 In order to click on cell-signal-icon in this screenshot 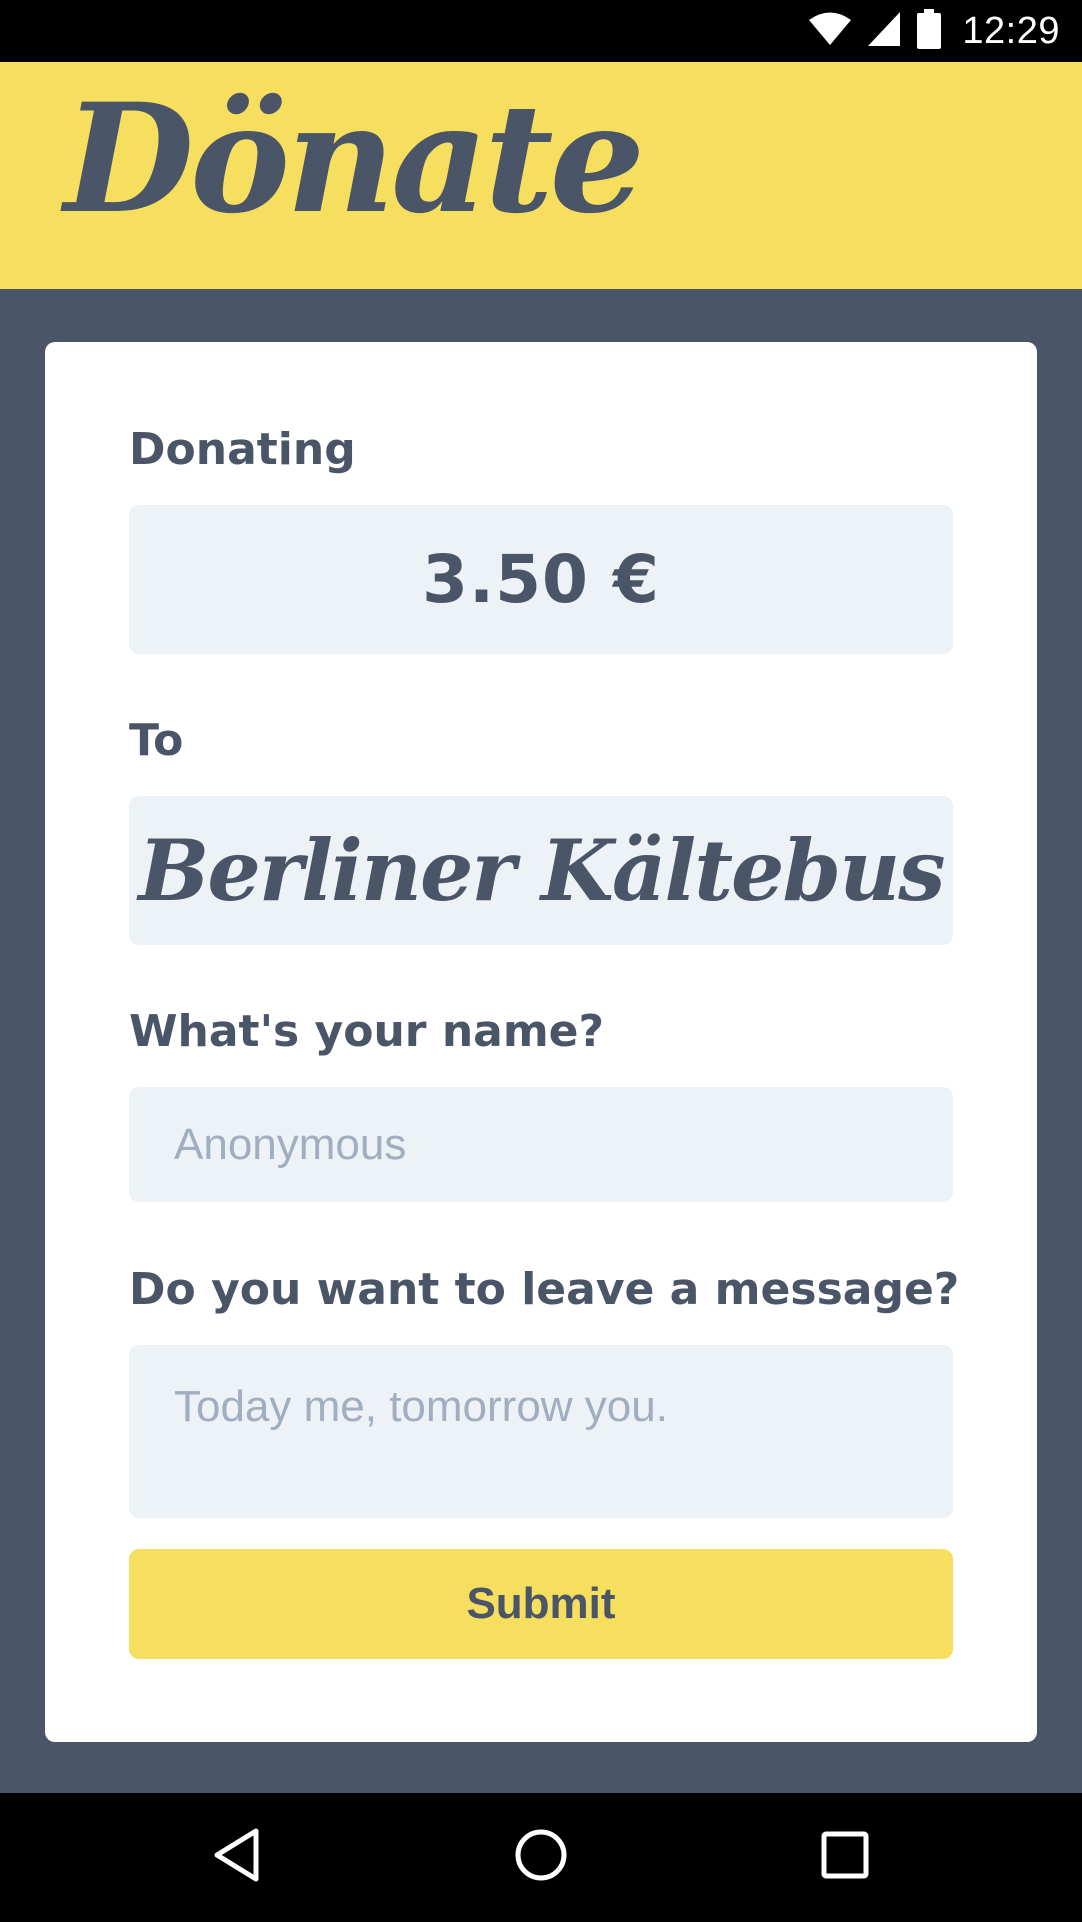, I will do `click(884, 31)`.